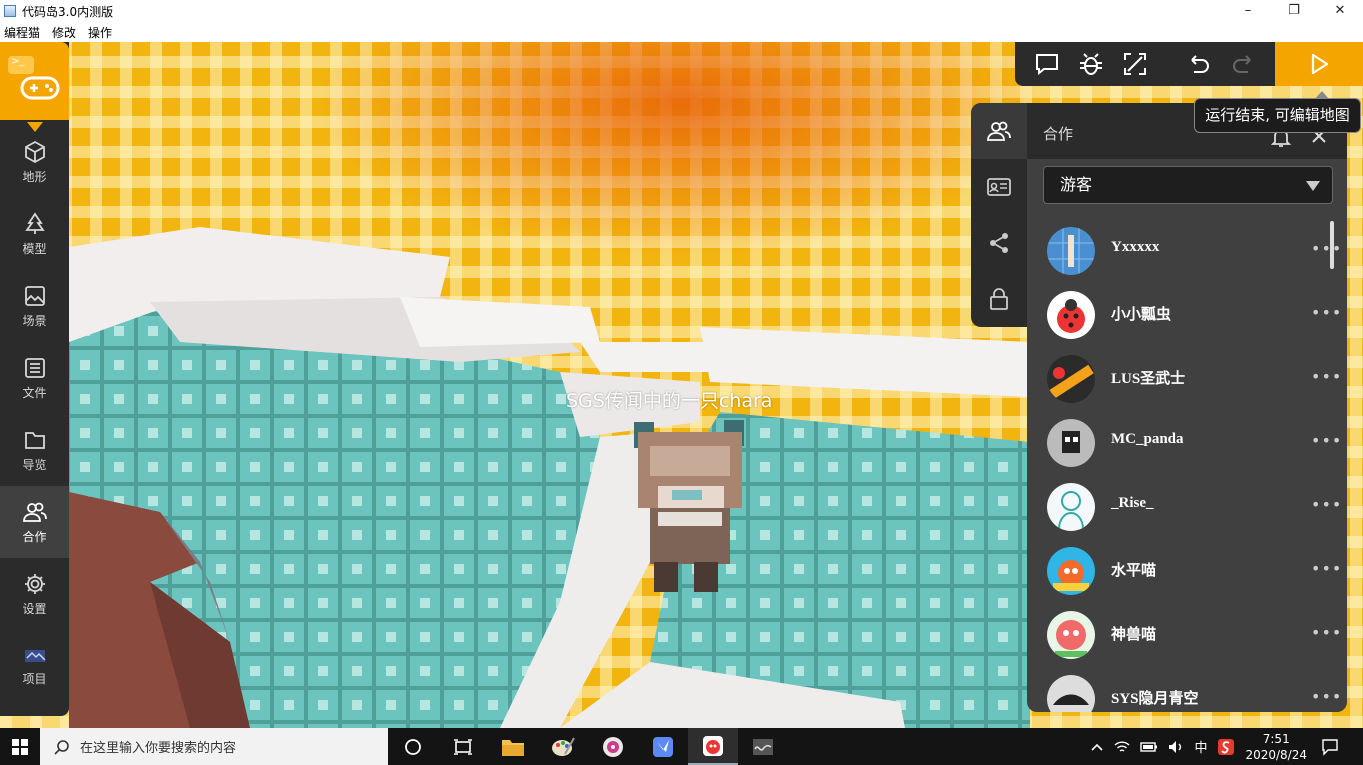  Describe the element at coordinates (1148, 379) in the screenshot. I see `user-name: LUS圣武士` at that location.